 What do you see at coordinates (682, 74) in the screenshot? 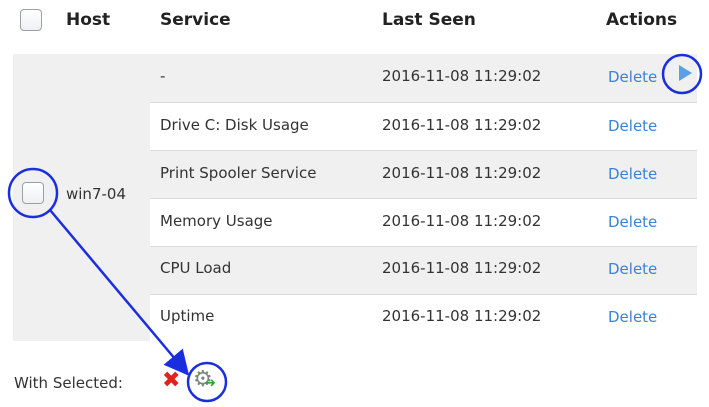
I see `annotation-ring-play` at bounding box center [682, 74].